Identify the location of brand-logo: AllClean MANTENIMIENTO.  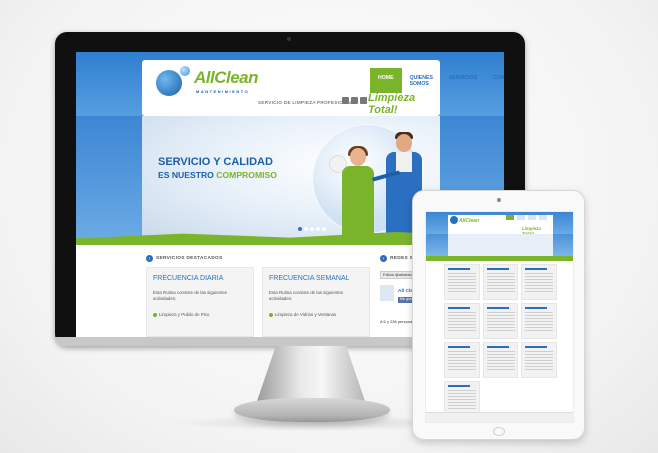
(205, 84).